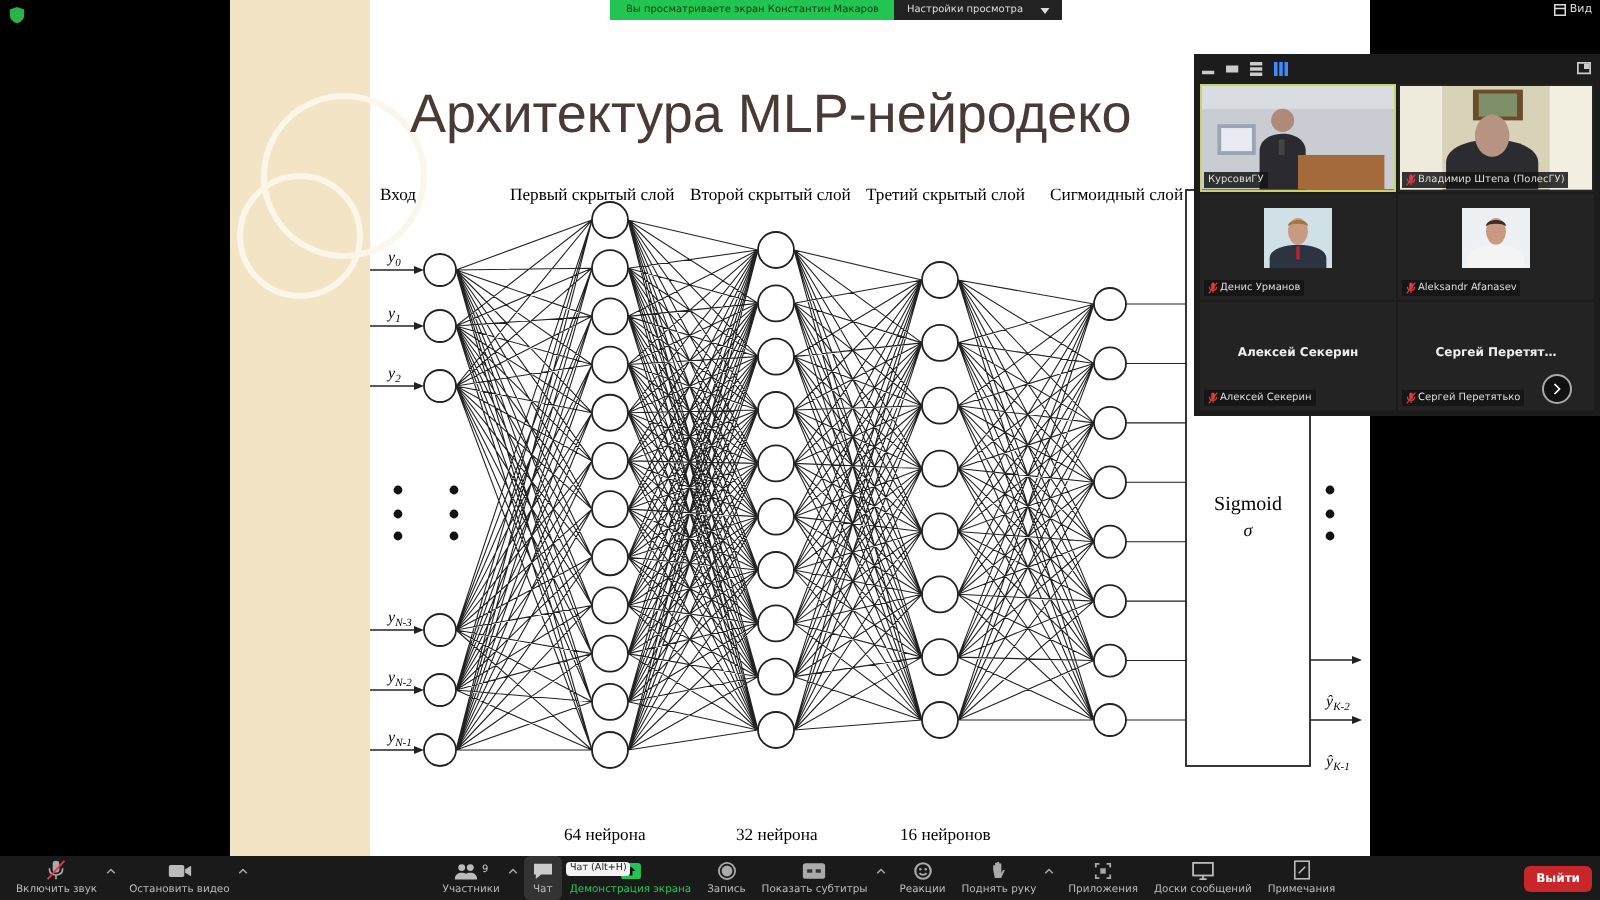  What do you see at coordinates (1233, 68) in the screenshot?
I see `strip-view-icon` at bounding box center [1233, 68].